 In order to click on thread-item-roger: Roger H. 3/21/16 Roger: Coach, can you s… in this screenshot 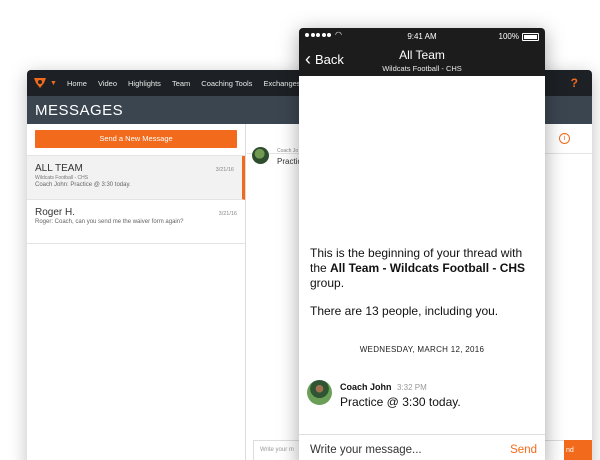, I will do `click(136, 222)`.